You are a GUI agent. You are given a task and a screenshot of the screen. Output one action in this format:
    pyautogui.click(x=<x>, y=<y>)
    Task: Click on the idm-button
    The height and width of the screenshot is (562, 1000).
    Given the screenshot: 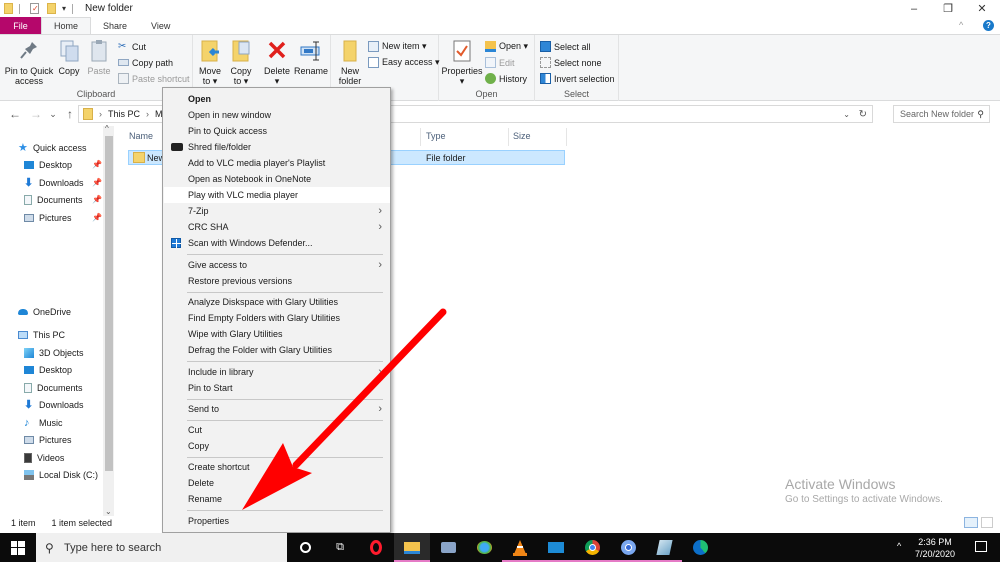 What is the action you would take?
    pyautogui.click(x=484, y=547)
    